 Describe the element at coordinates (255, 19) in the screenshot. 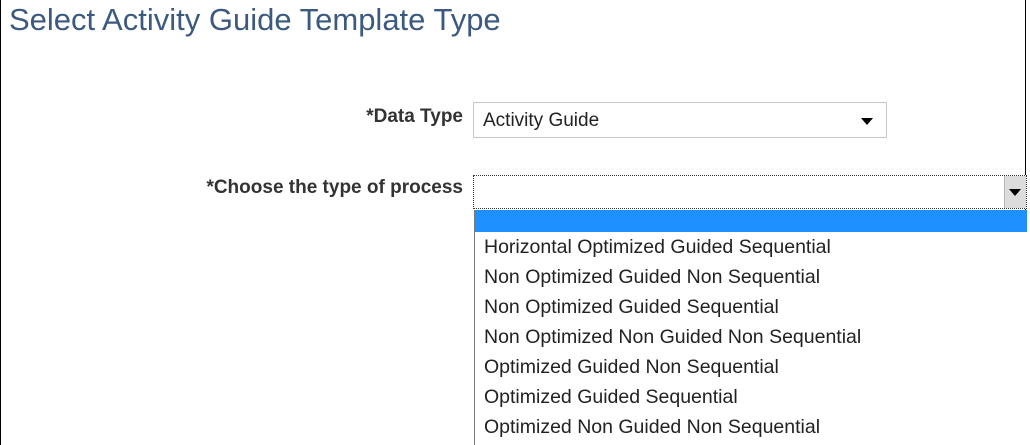

I see `page-title: Select Activity Guide Template Type` at that location.